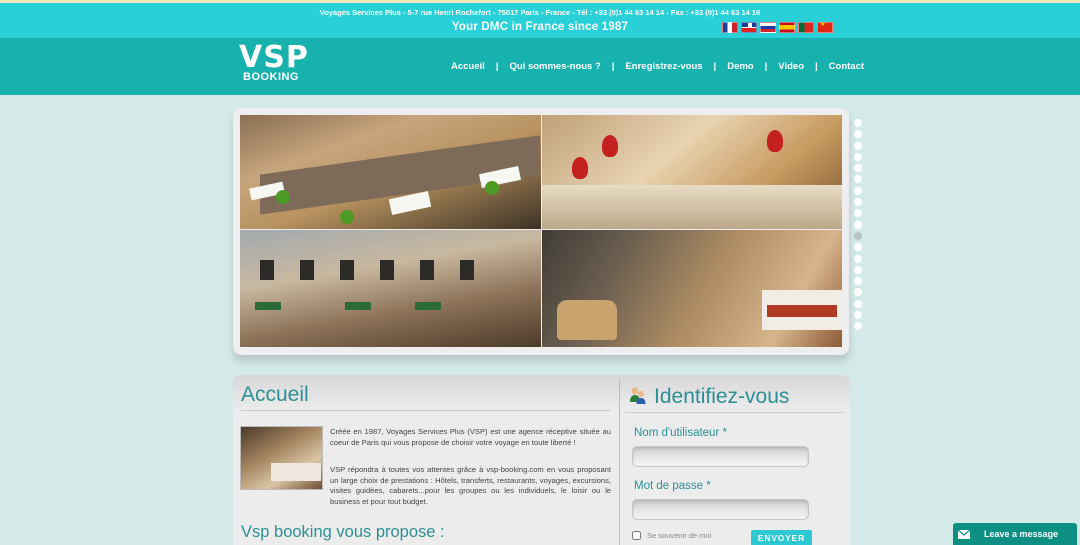  I want to click on flag-pt-icon, so click(806, 27).